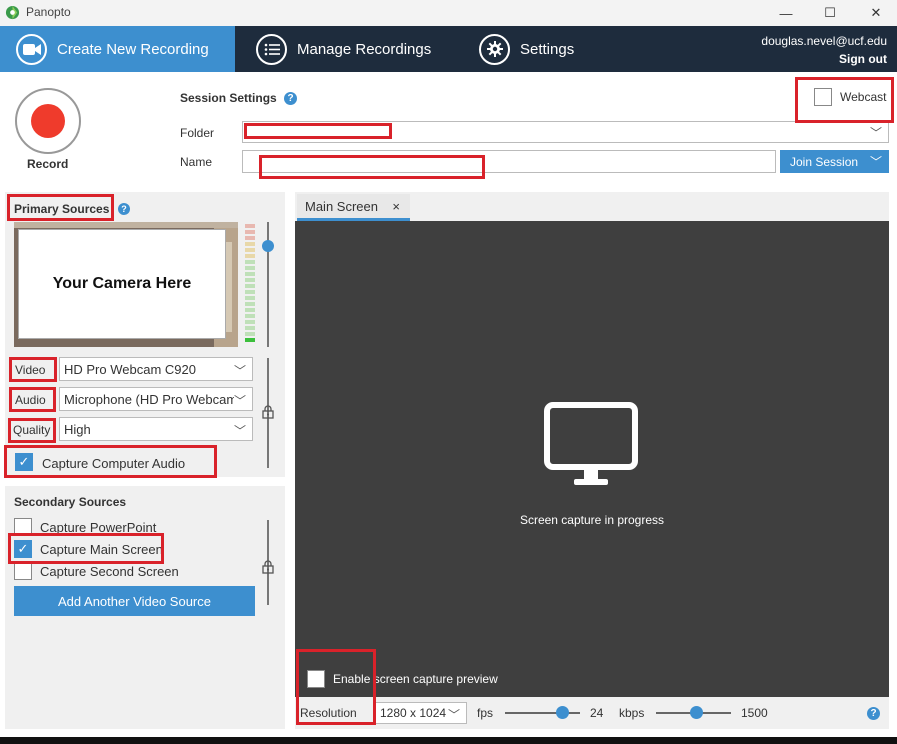 This screenshot has height=744, width=897. What do you see at coordinates (197, 133) in the screenshot?
I see `folder-label: Folder` at bounding box center [197, 133].